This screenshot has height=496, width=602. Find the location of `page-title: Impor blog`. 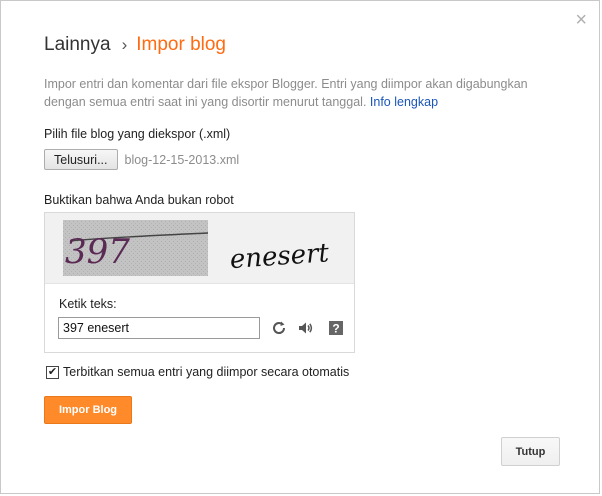

page-title: Impor blog is located at coordinates (181, 44).